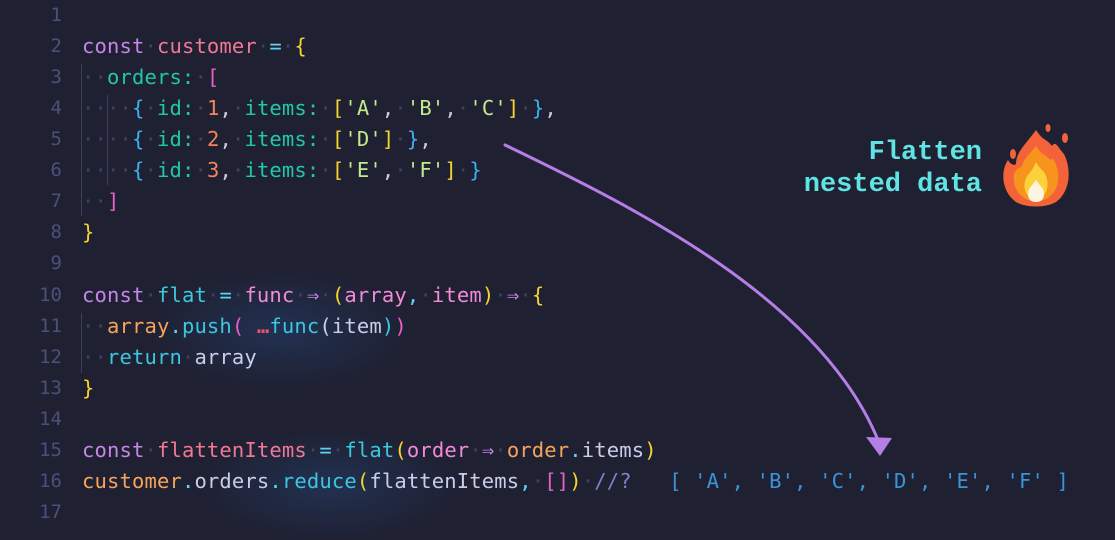  I want to click on code-line-6: ····{·id:·3,·items:·['E',·'F']·}, so click(282, 170).